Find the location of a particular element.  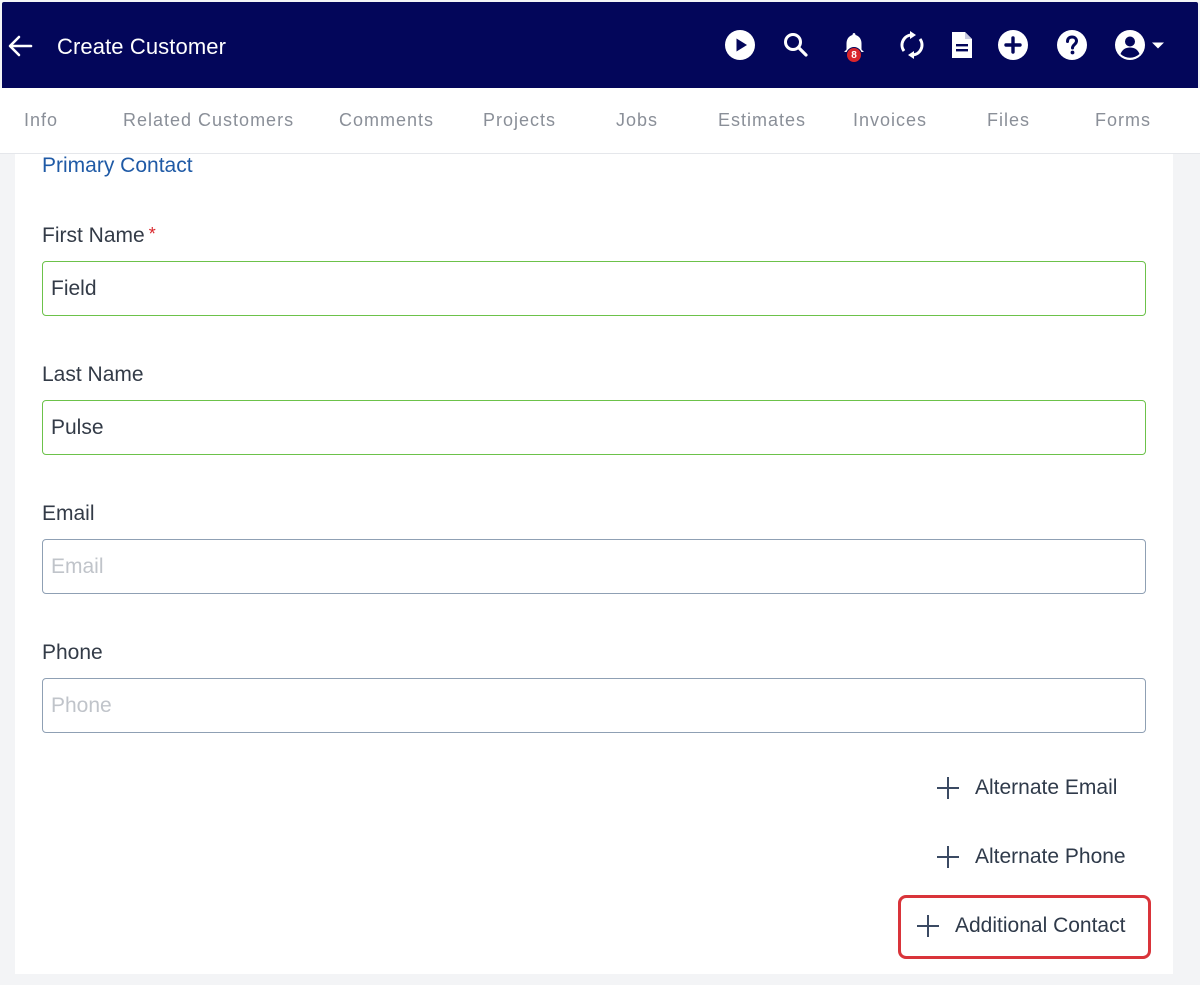

play-button is located at coordinates (740, 45).